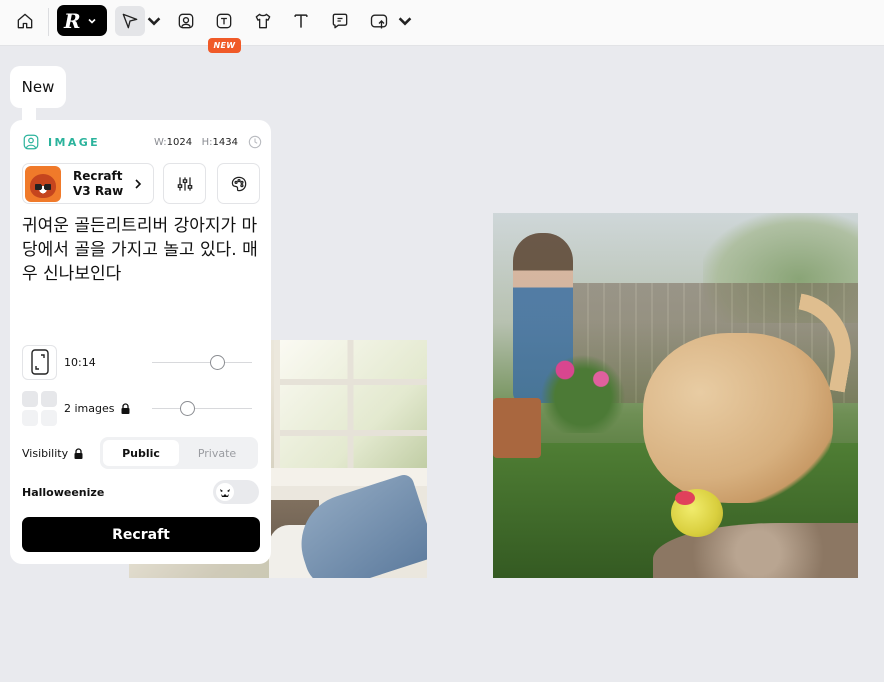 This screenshot has width=884, height=682. I want to click on palette-icon, so click(238, 183).